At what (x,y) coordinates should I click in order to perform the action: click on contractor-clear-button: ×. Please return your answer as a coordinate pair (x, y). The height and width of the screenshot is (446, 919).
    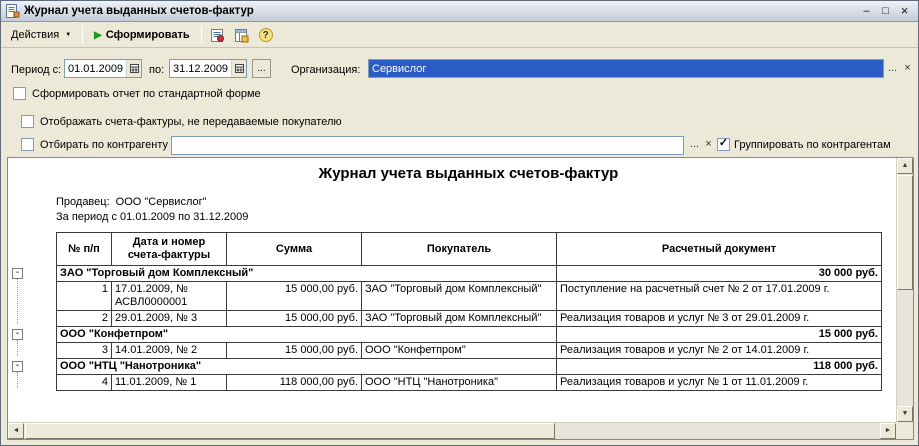
    Looking at the image, I should click on (708, 144).